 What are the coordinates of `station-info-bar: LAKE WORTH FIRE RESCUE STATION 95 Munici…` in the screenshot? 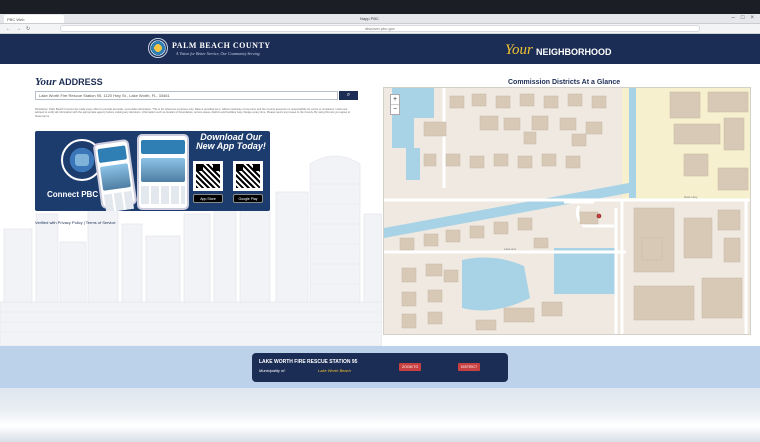 It's located at (380, 367).